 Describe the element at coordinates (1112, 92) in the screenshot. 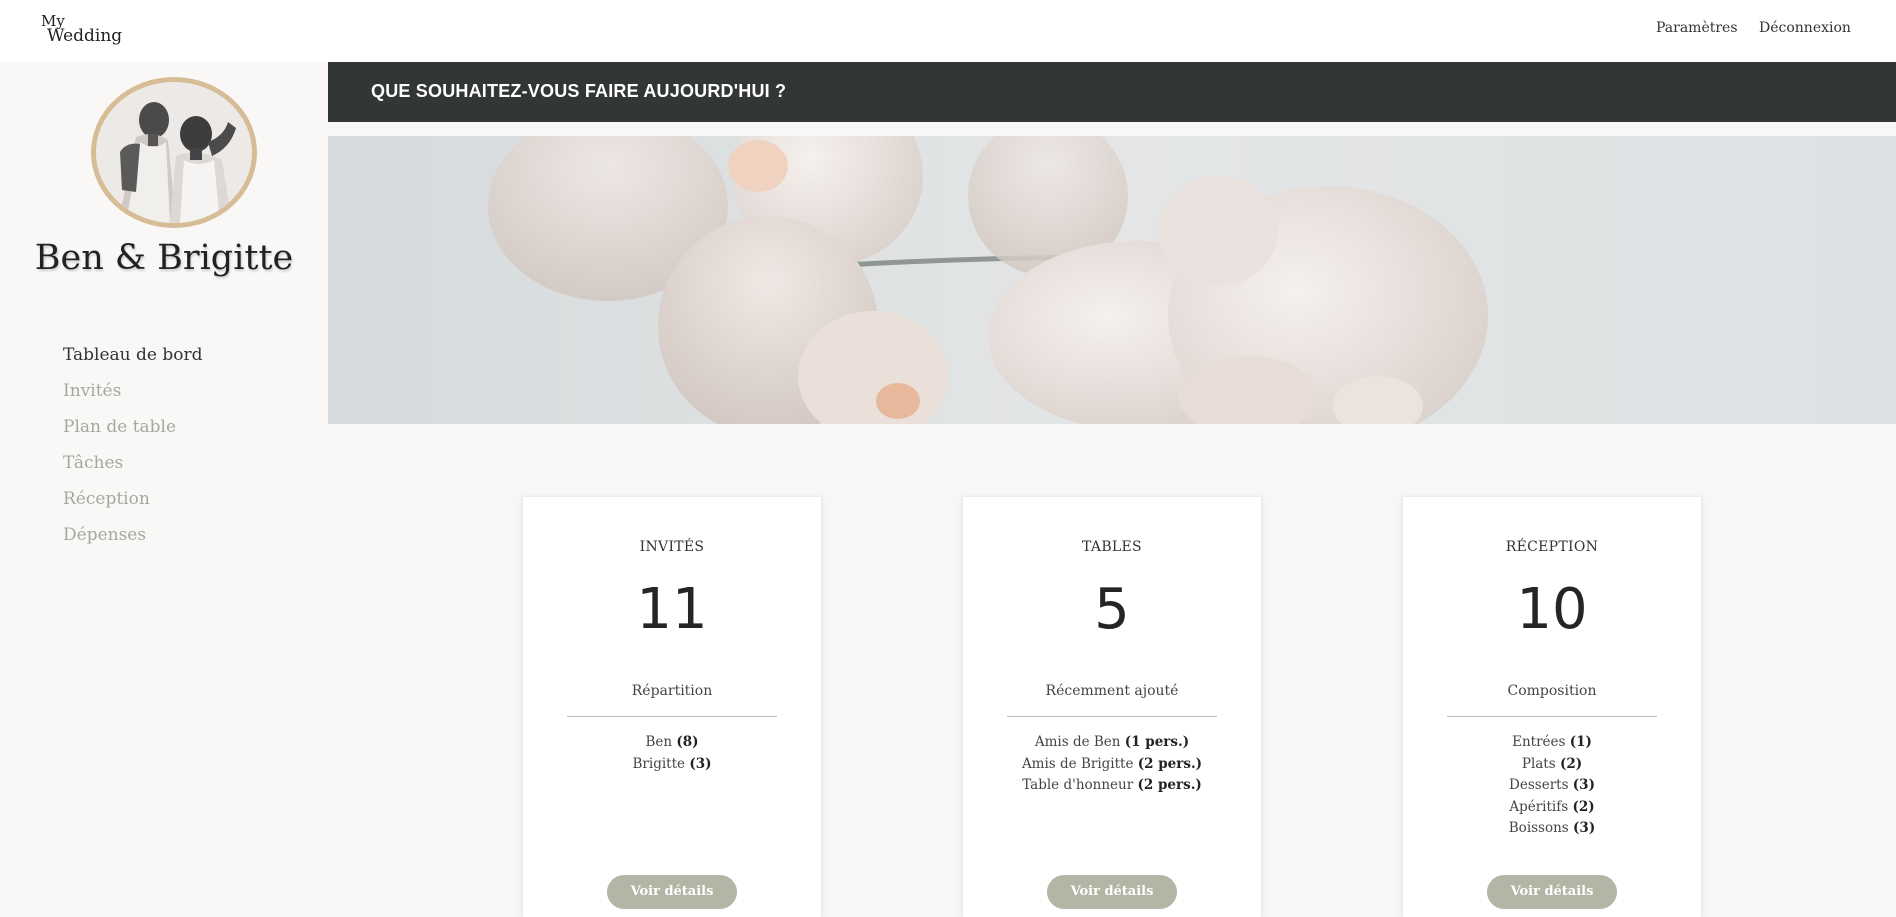

I see `page-header: QUE SOUHAITEZ-VOUS FAIRE AUJOURD'HUI ?` at that location.